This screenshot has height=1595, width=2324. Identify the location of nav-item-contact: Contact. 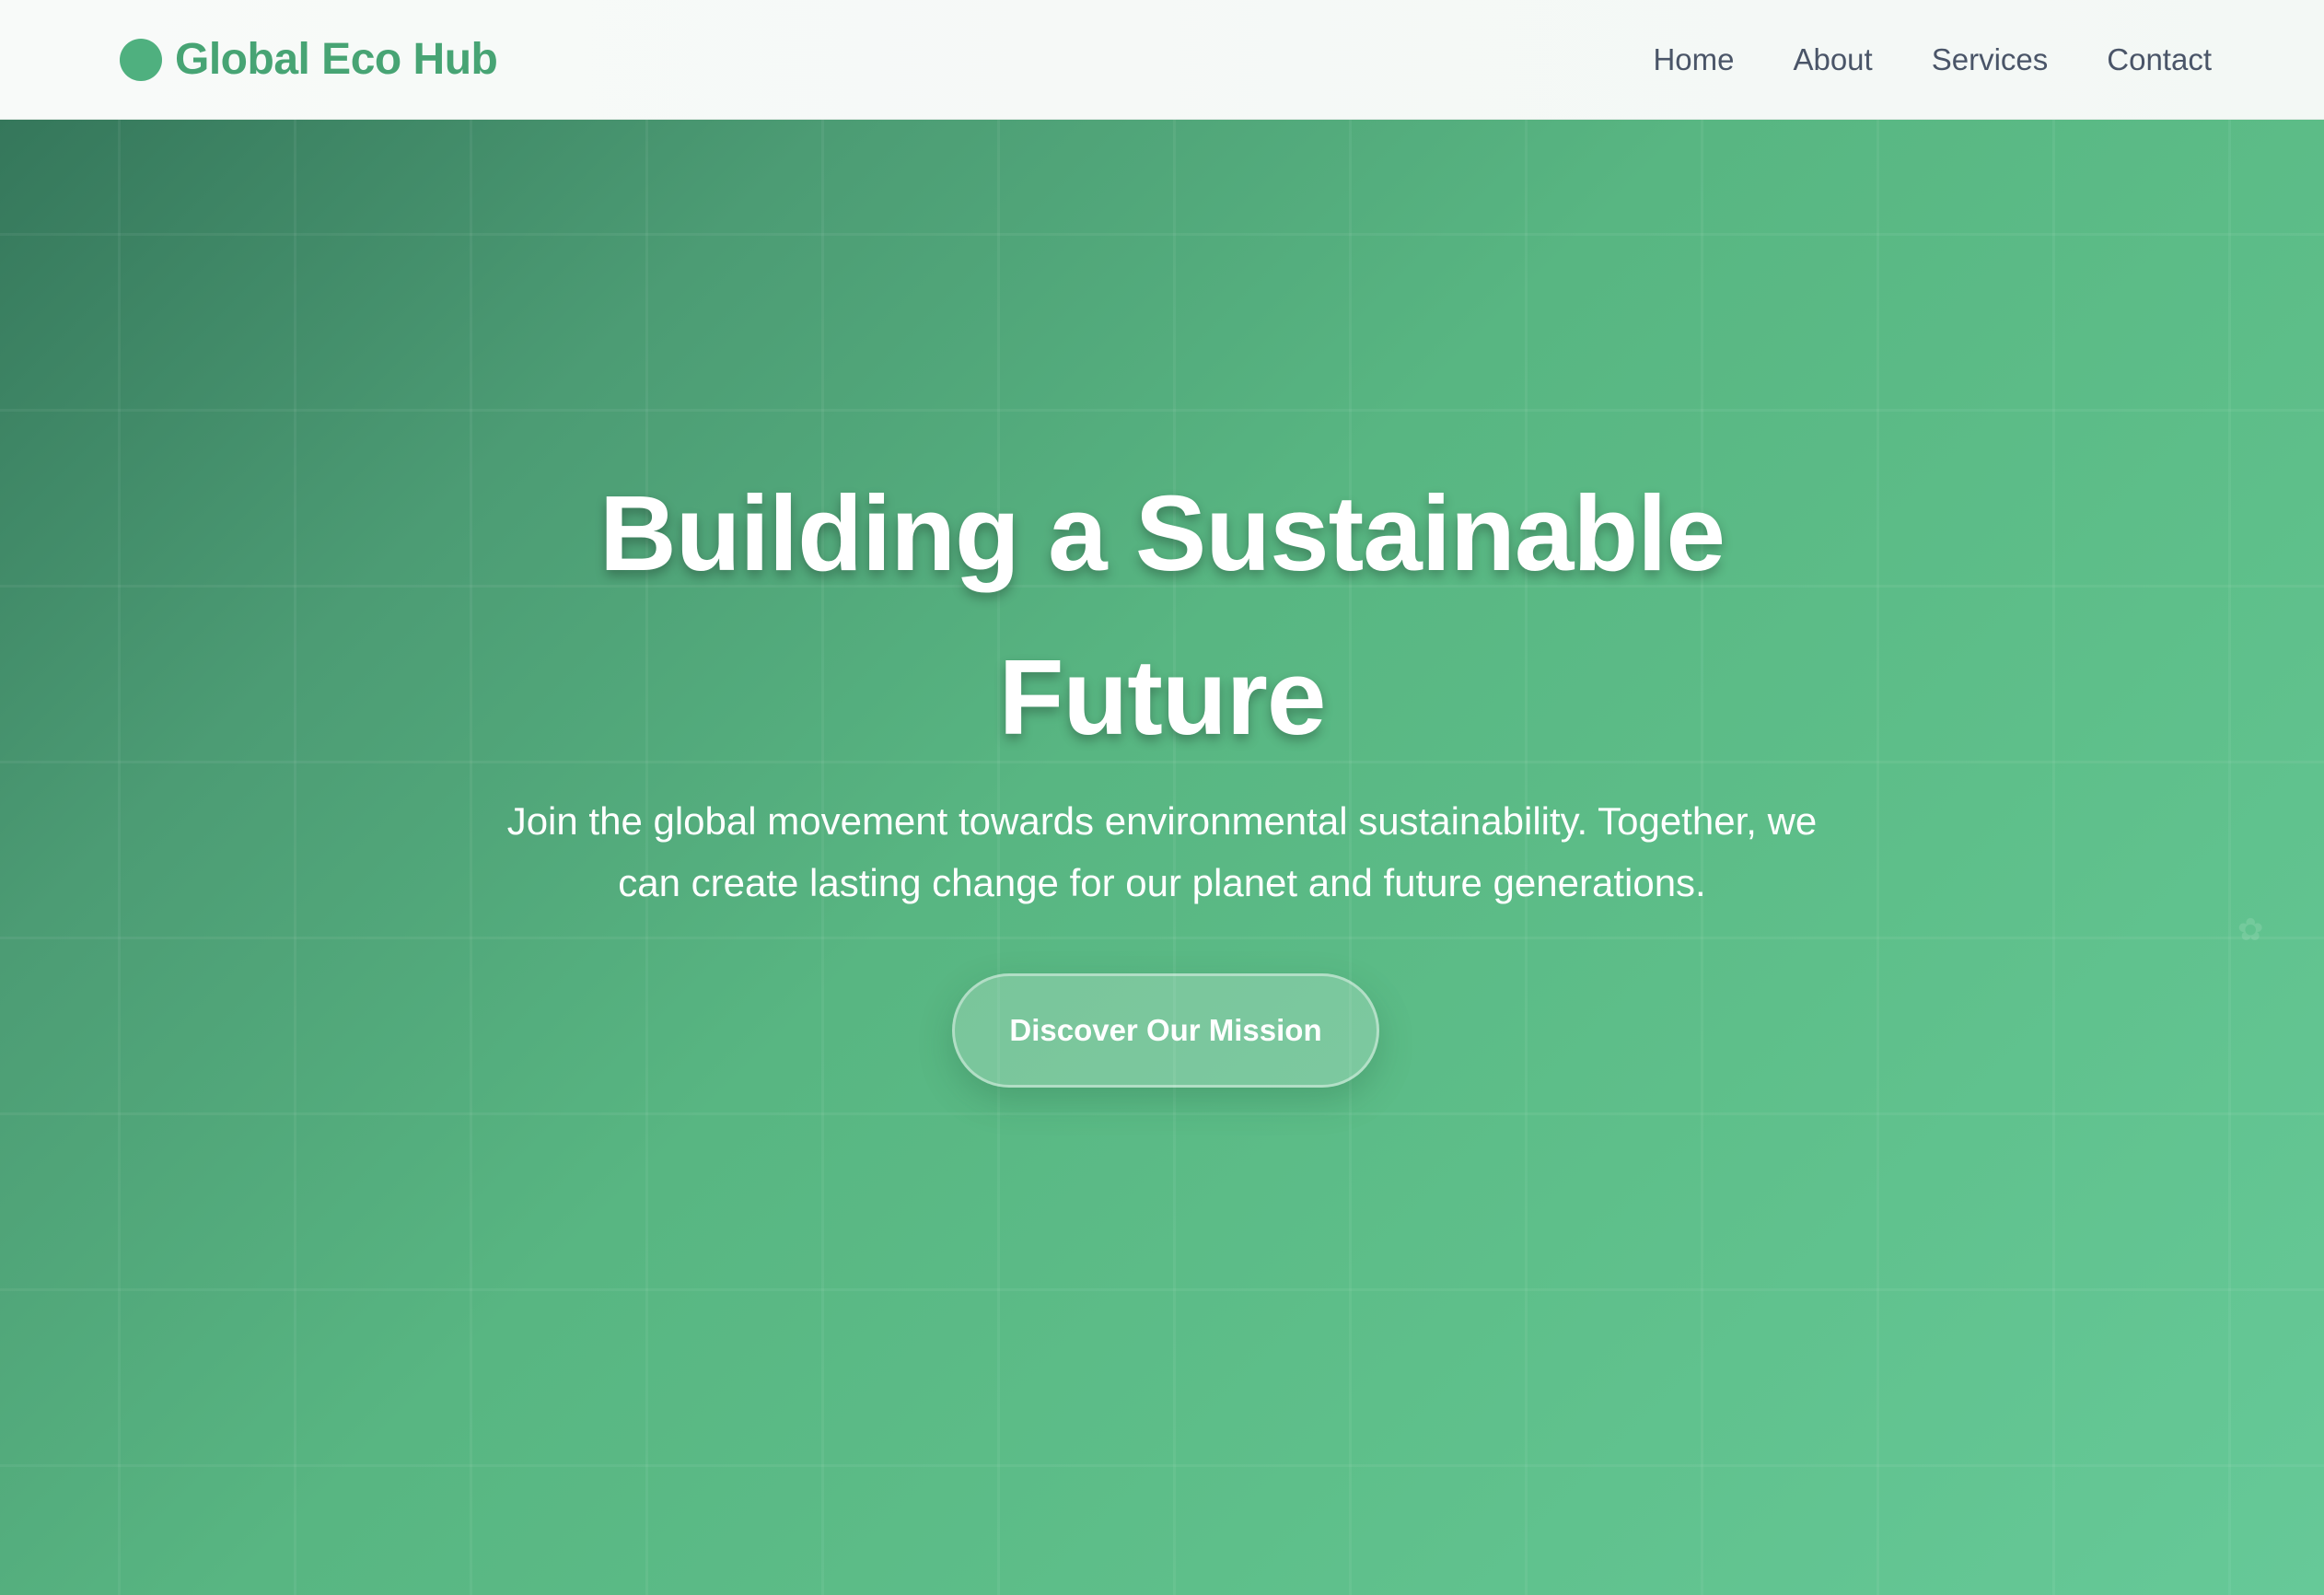
(2159, 59).